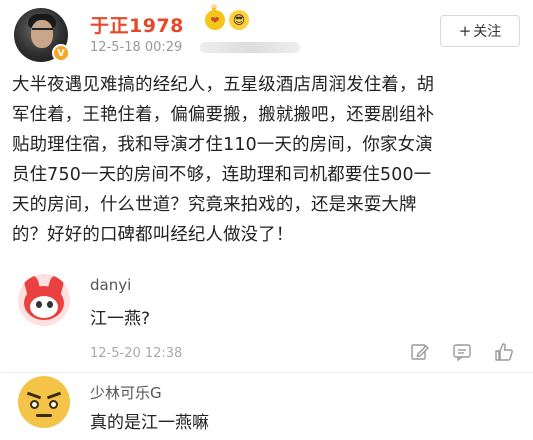  I want to click on fox-avatar, so click(44, 300).